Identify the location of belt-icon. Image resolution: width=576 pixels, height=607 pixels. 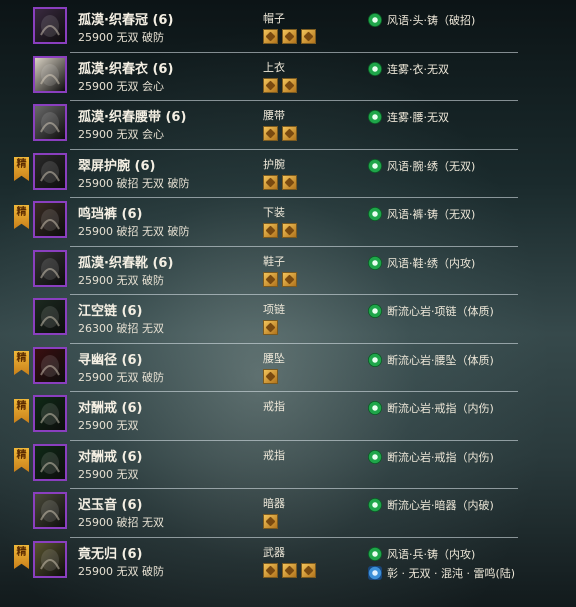
(50, 122).